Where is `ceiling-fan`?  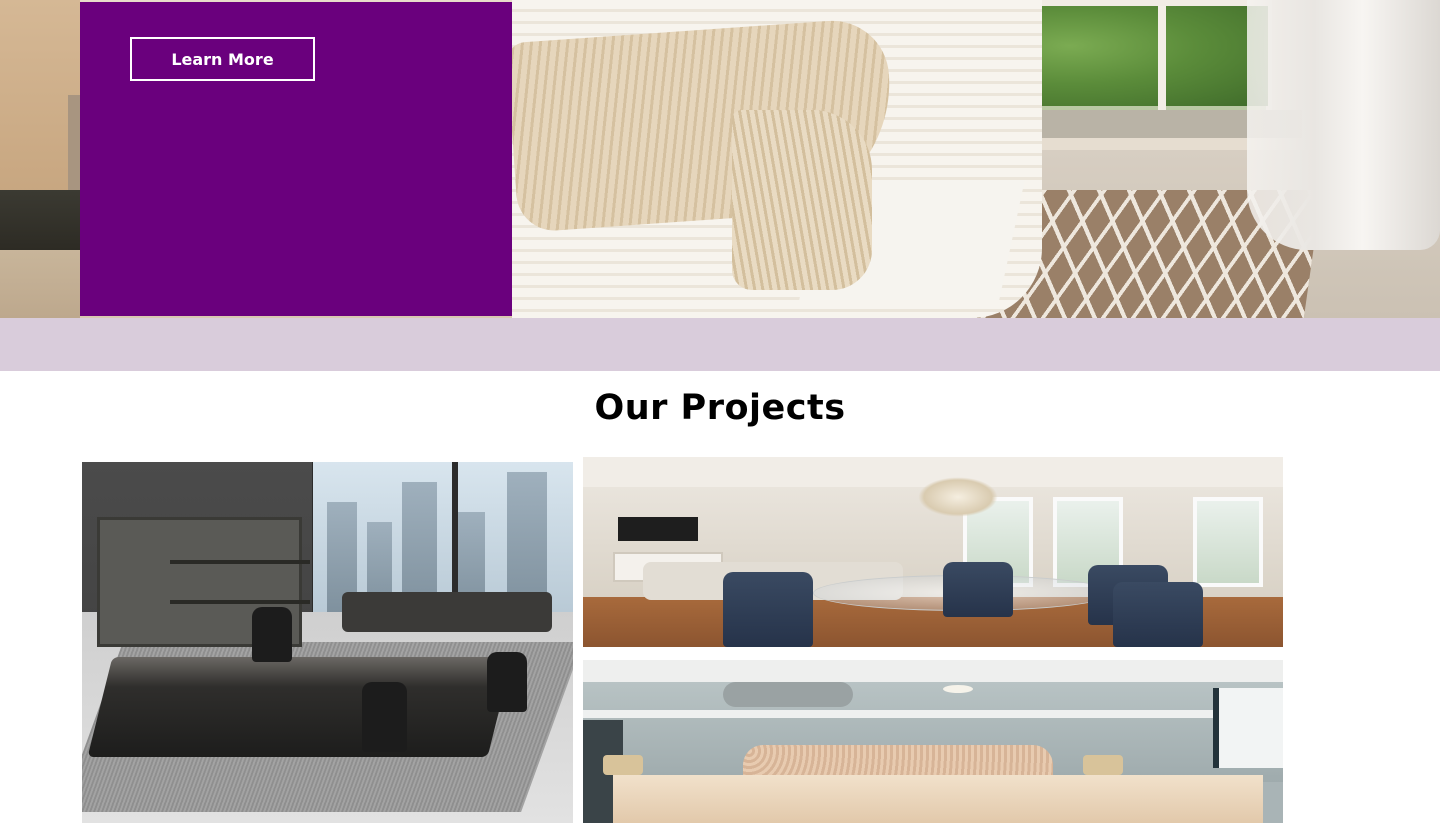 ceiling-fan is located at coordinates (788, 694).